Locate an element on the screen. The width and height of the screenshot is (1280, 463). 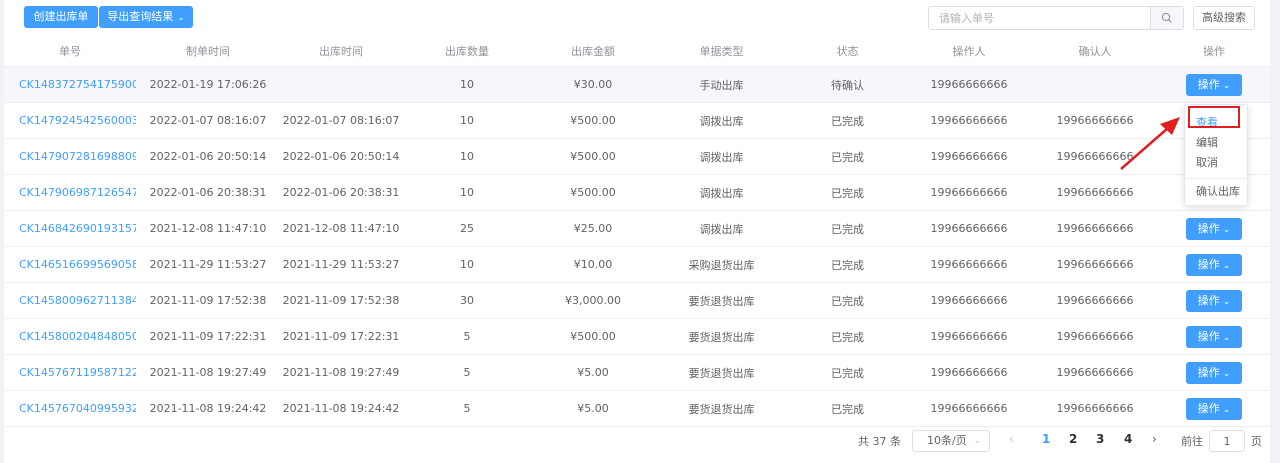
table-cell-status: 待确认 is located at coordinates (847, 84).